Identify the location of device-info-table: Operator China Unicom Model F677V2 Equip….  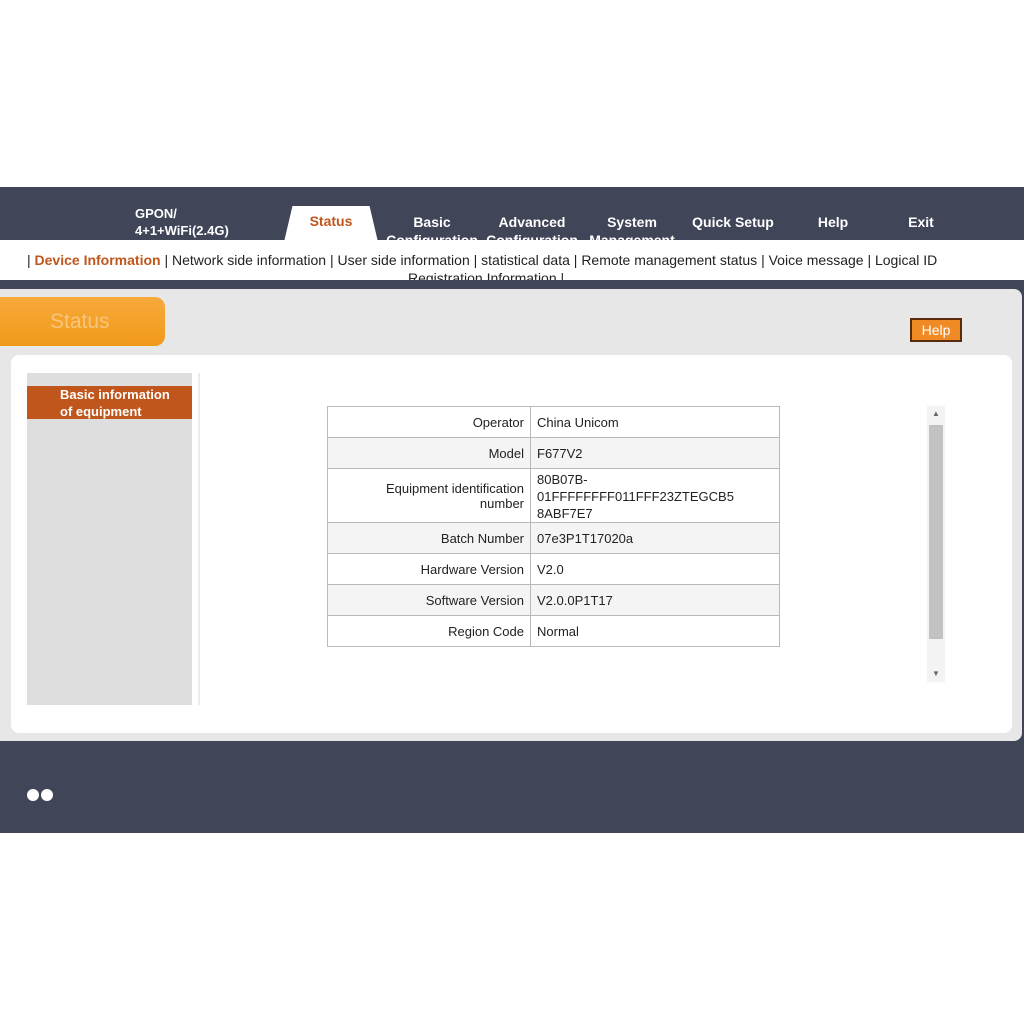
(553, 526).